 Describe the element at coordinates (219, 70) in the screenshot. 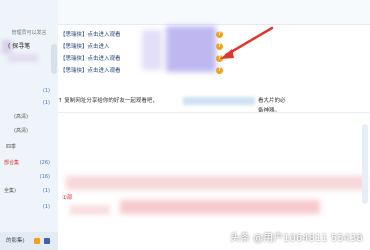

I see `help-icon: ?` at that location.